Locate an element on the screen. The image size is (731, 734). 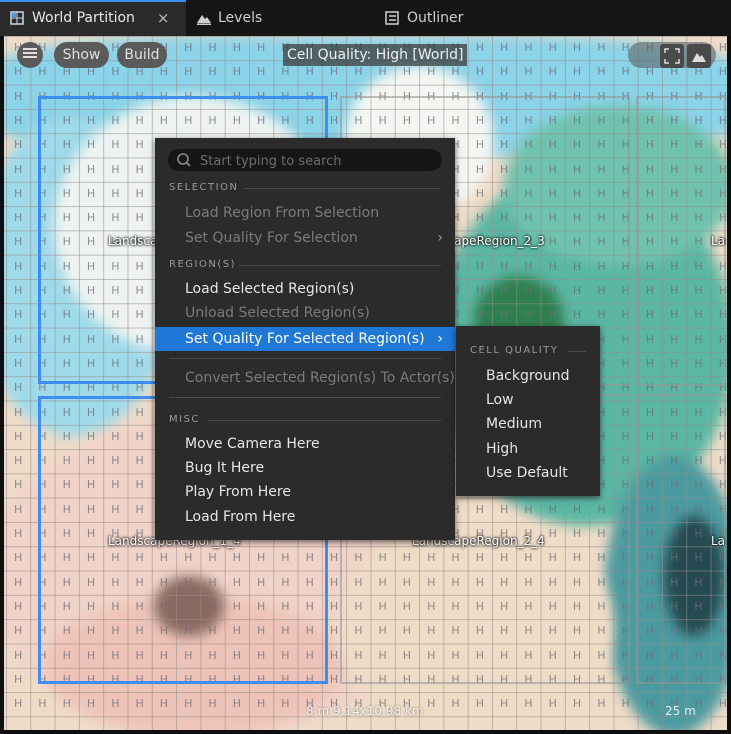
unload-selected-regions-item: Unload Selected Region(s) is located at coordinates (305, 313).